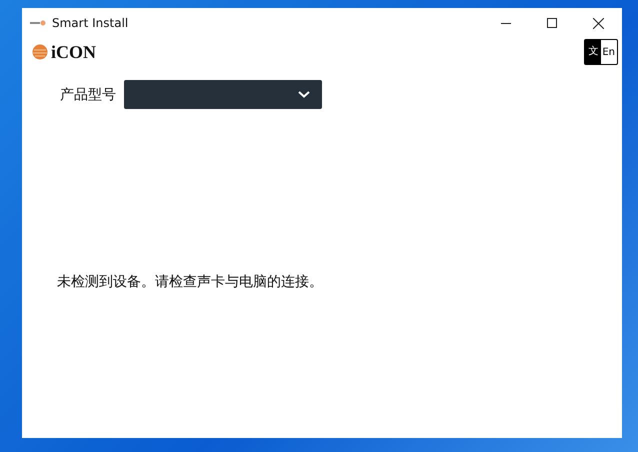 This screenshot has width=638, height=452. Describe the element at coordinates (552, 23) in the screenshot. I see `maximize-icon` at that location.